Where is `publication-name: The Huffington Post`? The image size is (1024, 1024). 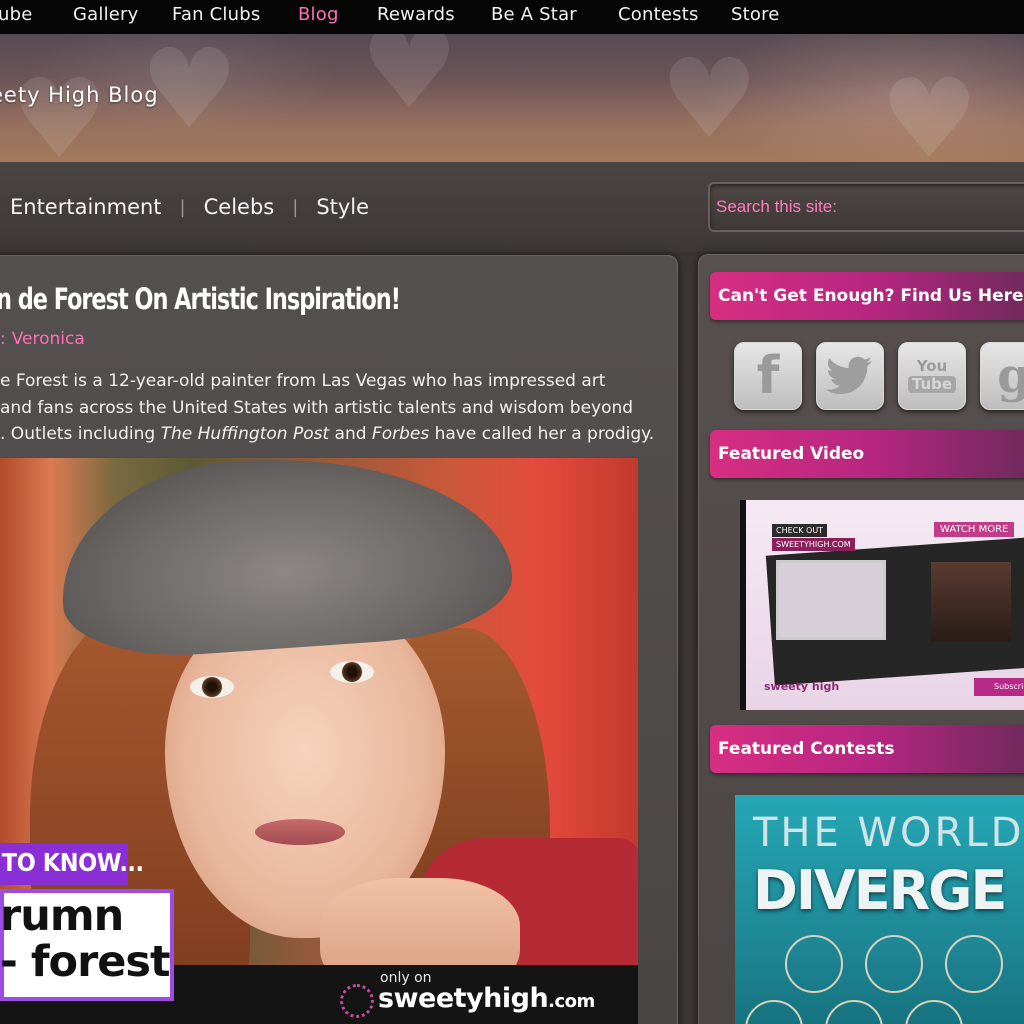 publication-name: The Huffington Post is located at coordinates (245, 434).